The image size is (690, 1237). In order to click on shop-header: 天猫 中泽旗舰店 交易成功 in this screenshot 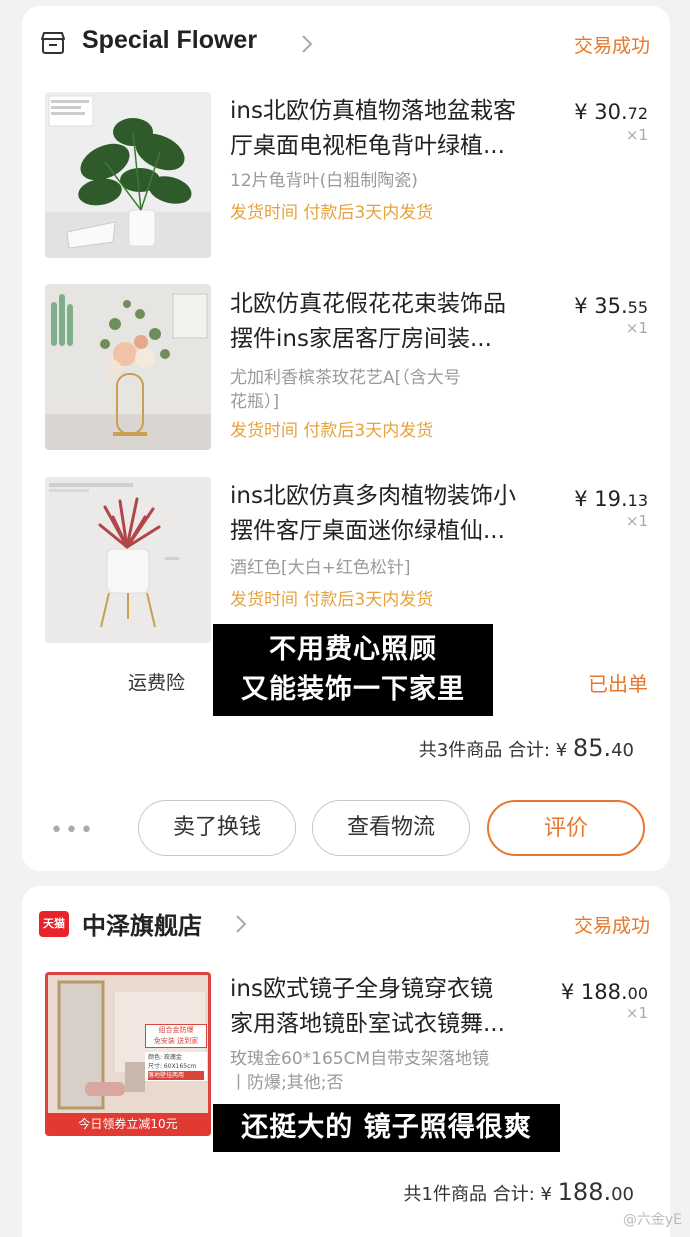, I will do `click(346, 924)`.